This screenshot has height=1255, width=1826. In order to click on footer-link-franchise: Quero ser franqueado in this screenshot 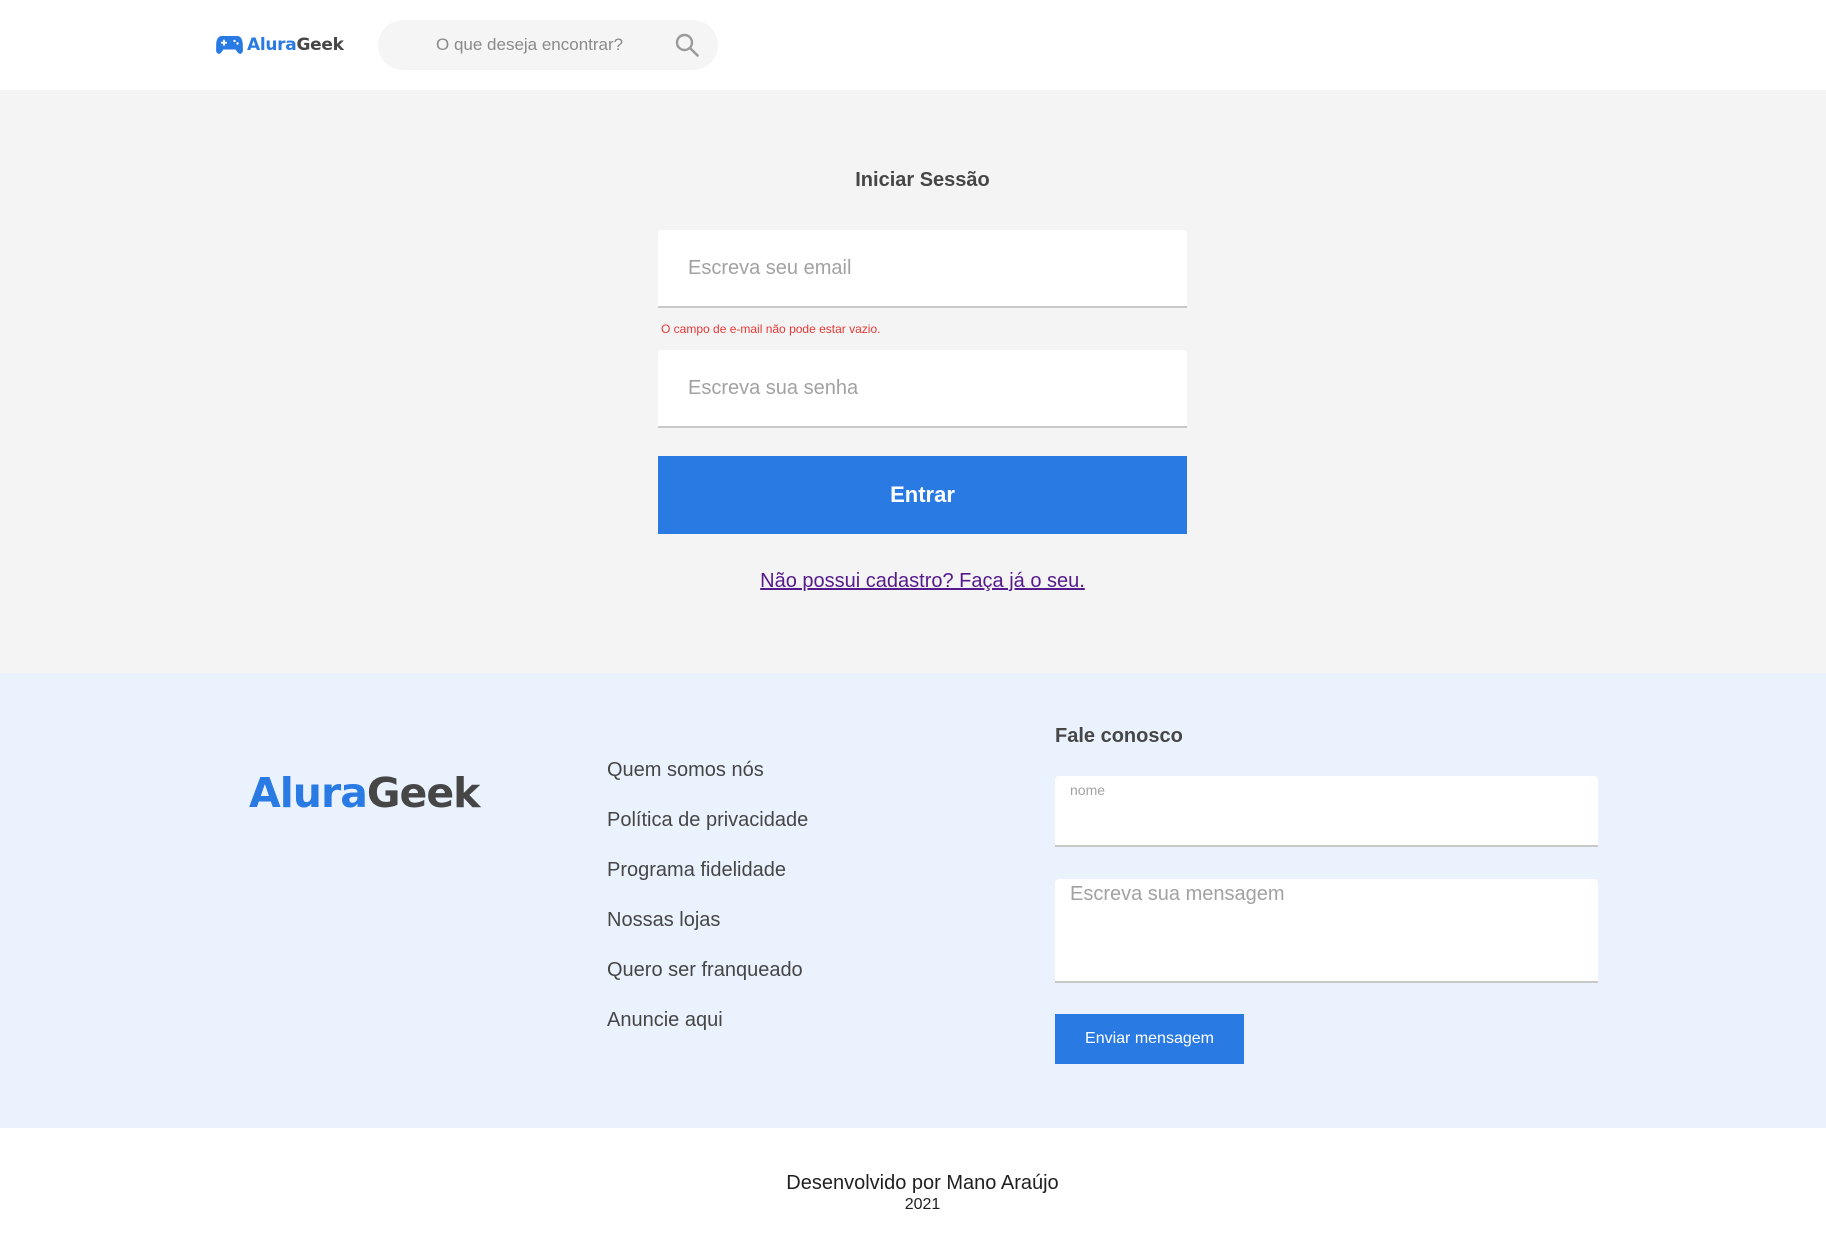, I will do `click(707, 984)`.